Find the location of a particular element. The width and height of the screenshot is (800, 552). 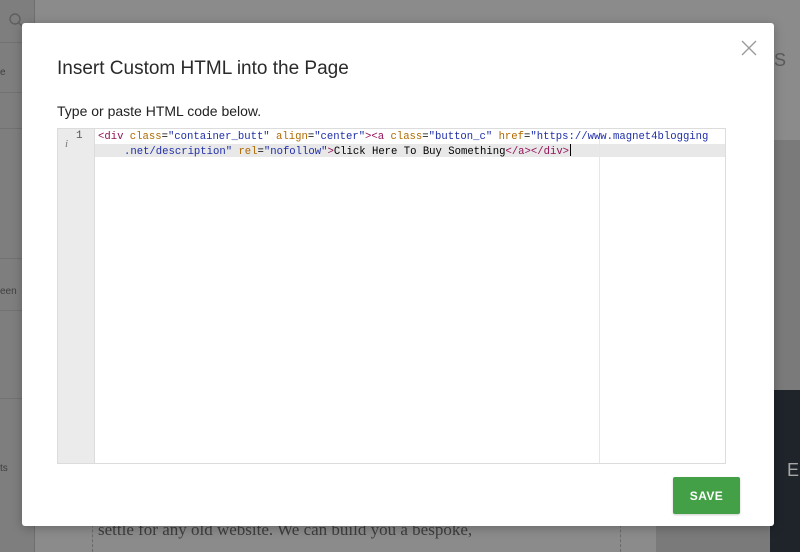

code-token: "button_c" is located at coordinates (460, 137).